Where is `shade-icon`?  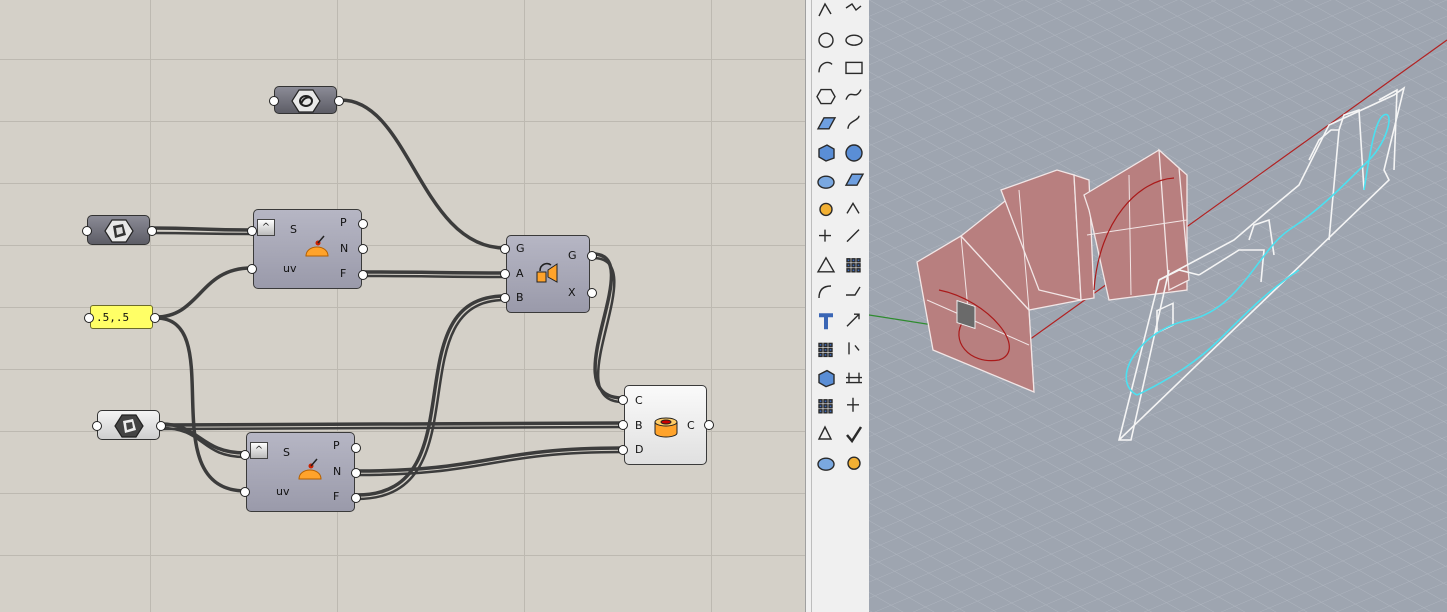
shade-icon is located at coordinates (826, 463).